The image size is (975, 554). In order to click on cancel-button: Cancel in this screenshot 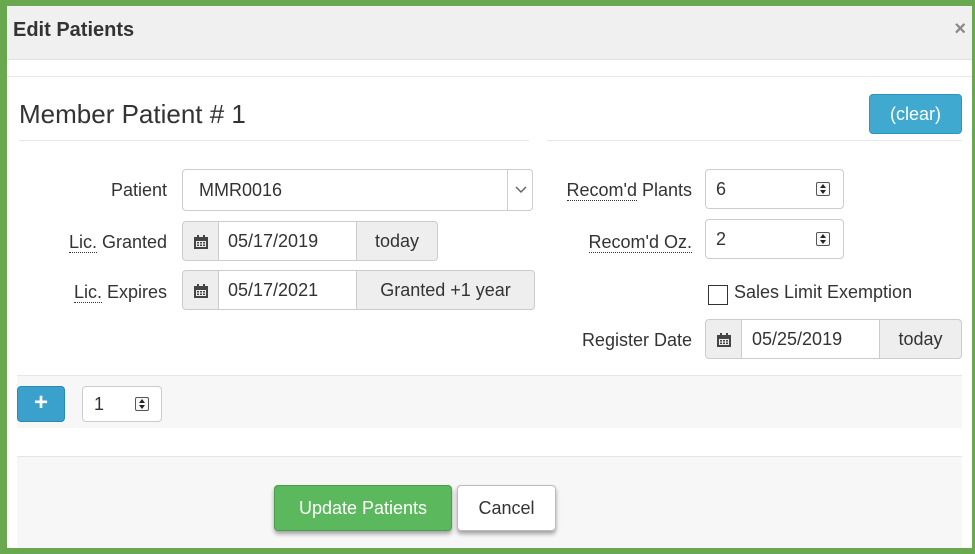, I will do `click(506, 508)`.